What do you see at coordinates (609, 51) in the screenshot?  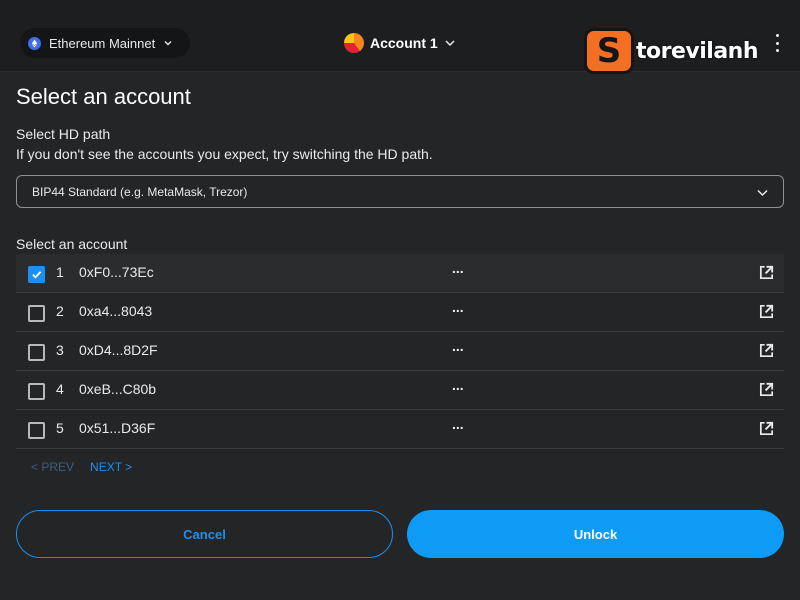 I see `brand-badge: S` at bounding box center [609, 51].